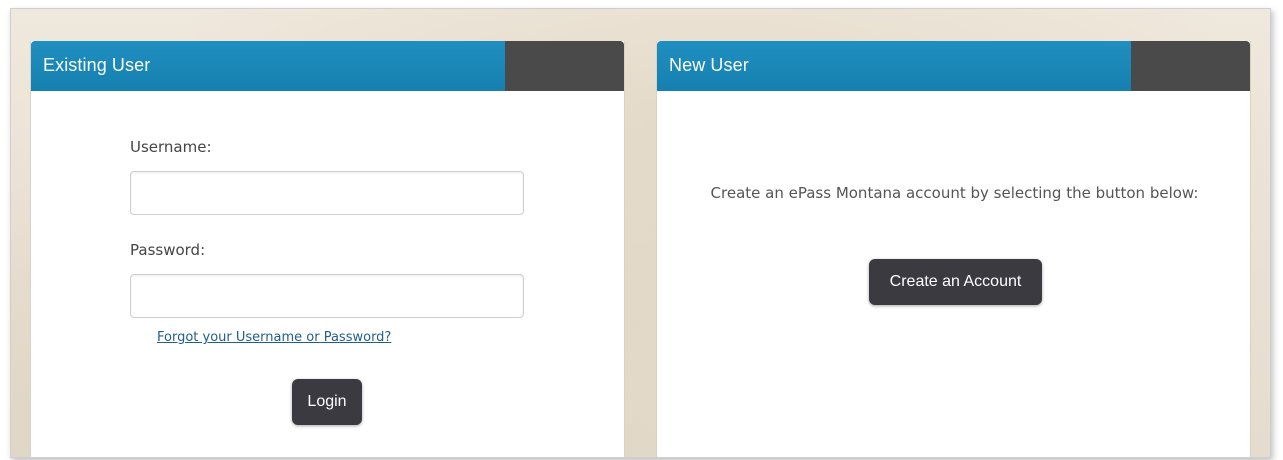 This screenshot has height=460, width=1283. Describe the element at coordinates (955, 282) in the screenshot. I see `create-account-button: Create an Account` at that location.